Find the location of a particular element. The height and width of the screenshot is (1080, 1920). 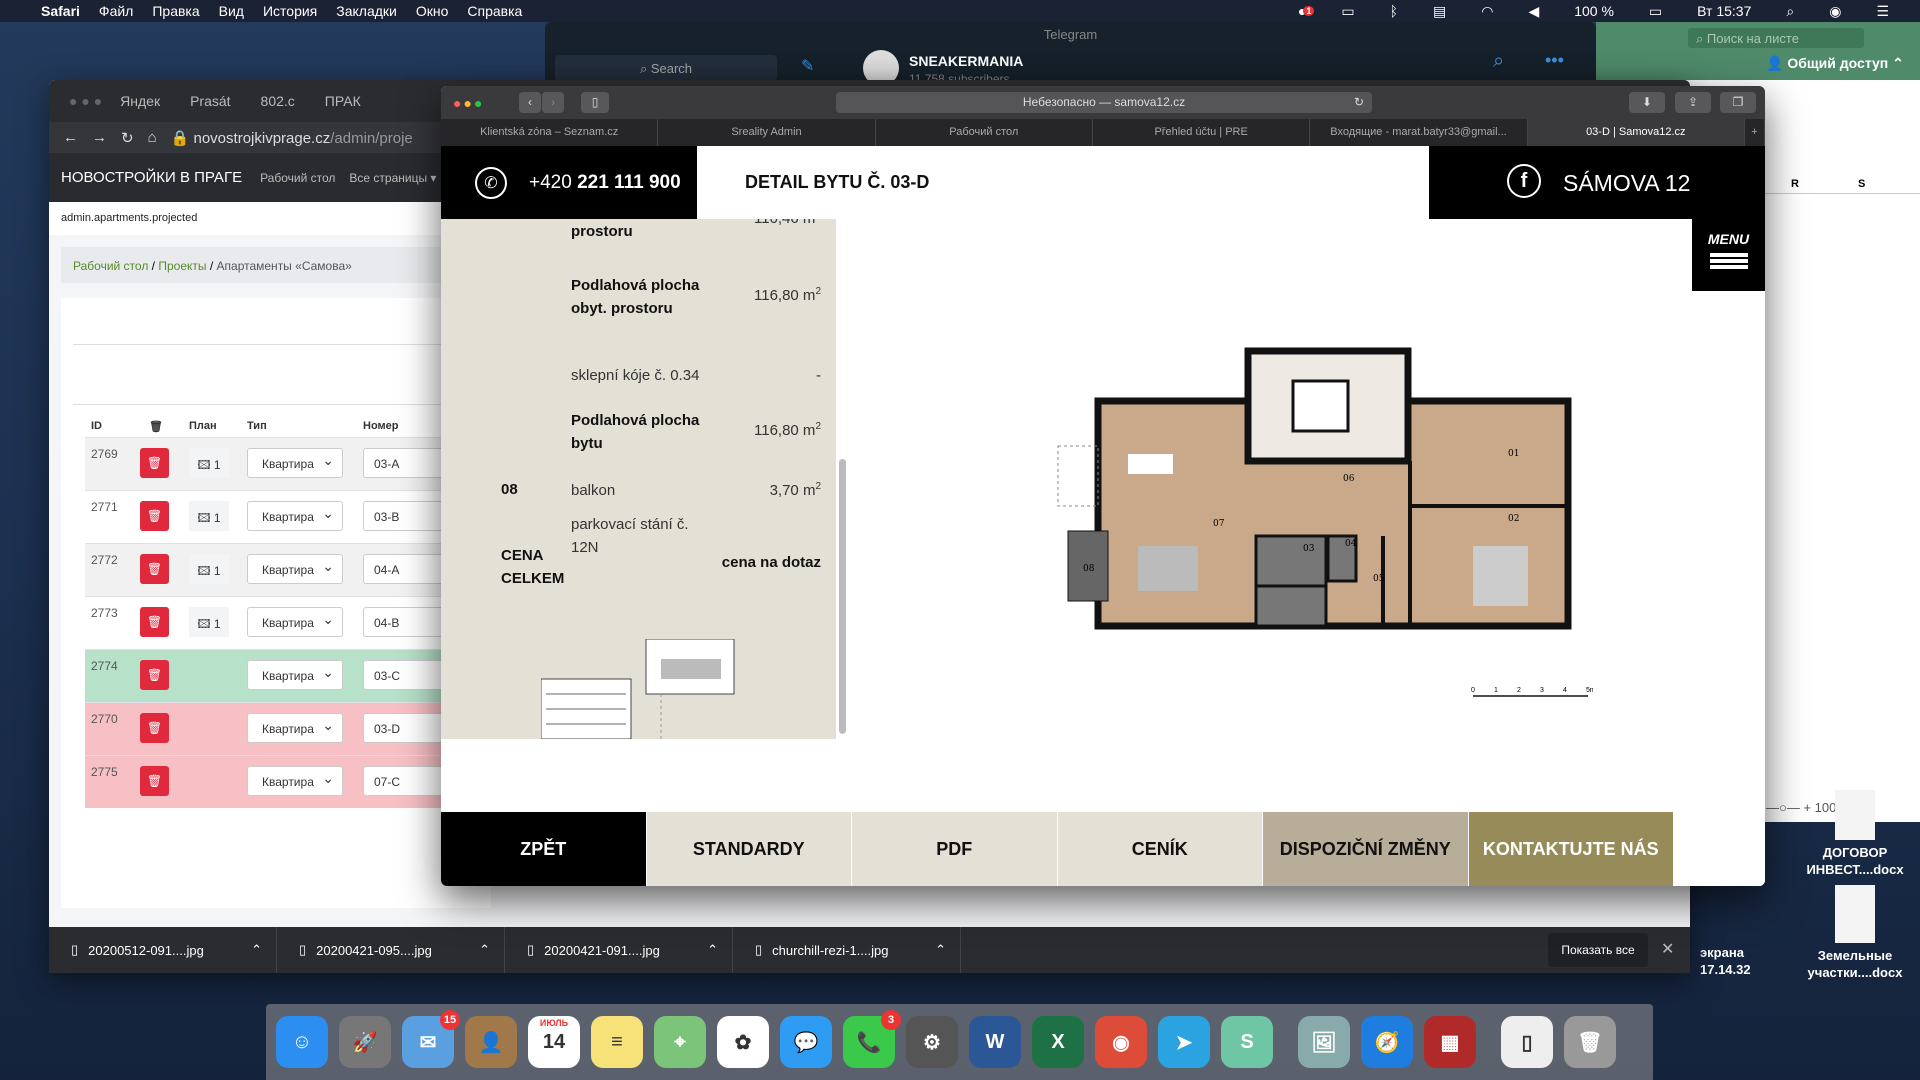

menu-button: MENU is located at coordinates (1728, 255).